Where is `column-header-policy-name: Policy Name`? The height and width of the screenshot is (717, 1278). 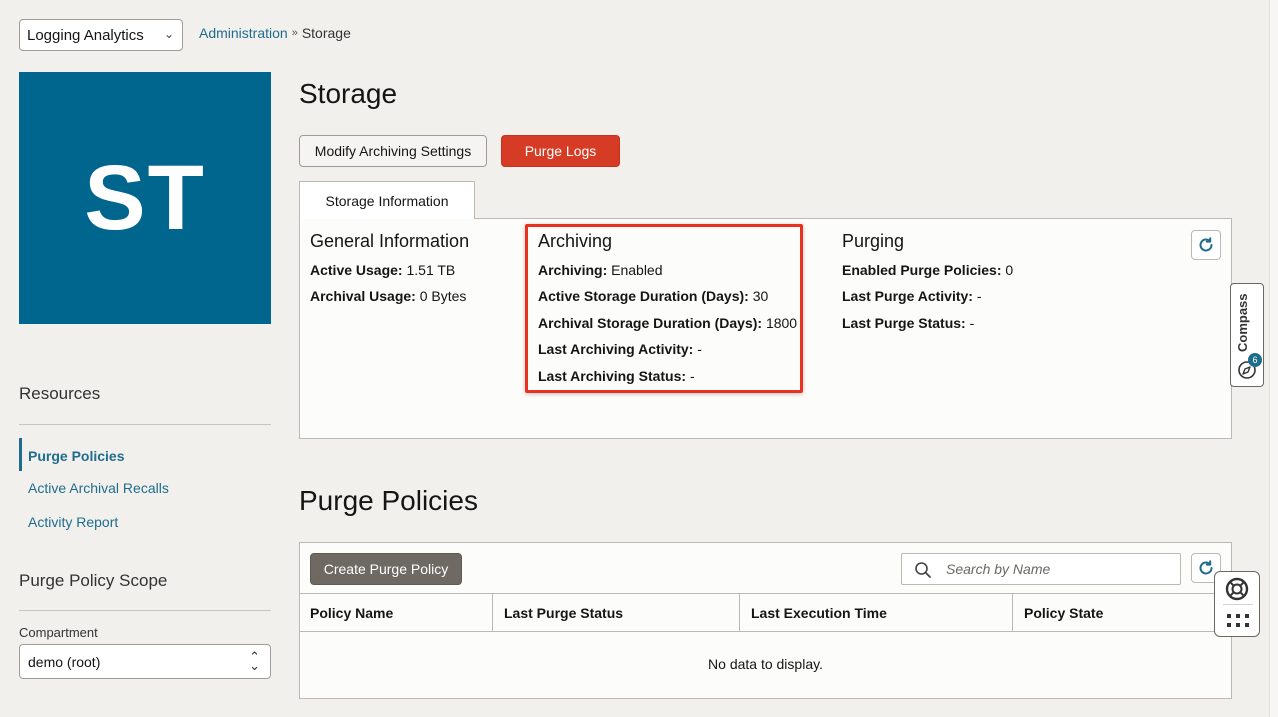
column-header-policy-name: Policy Name is located at coordinates (396, 613).